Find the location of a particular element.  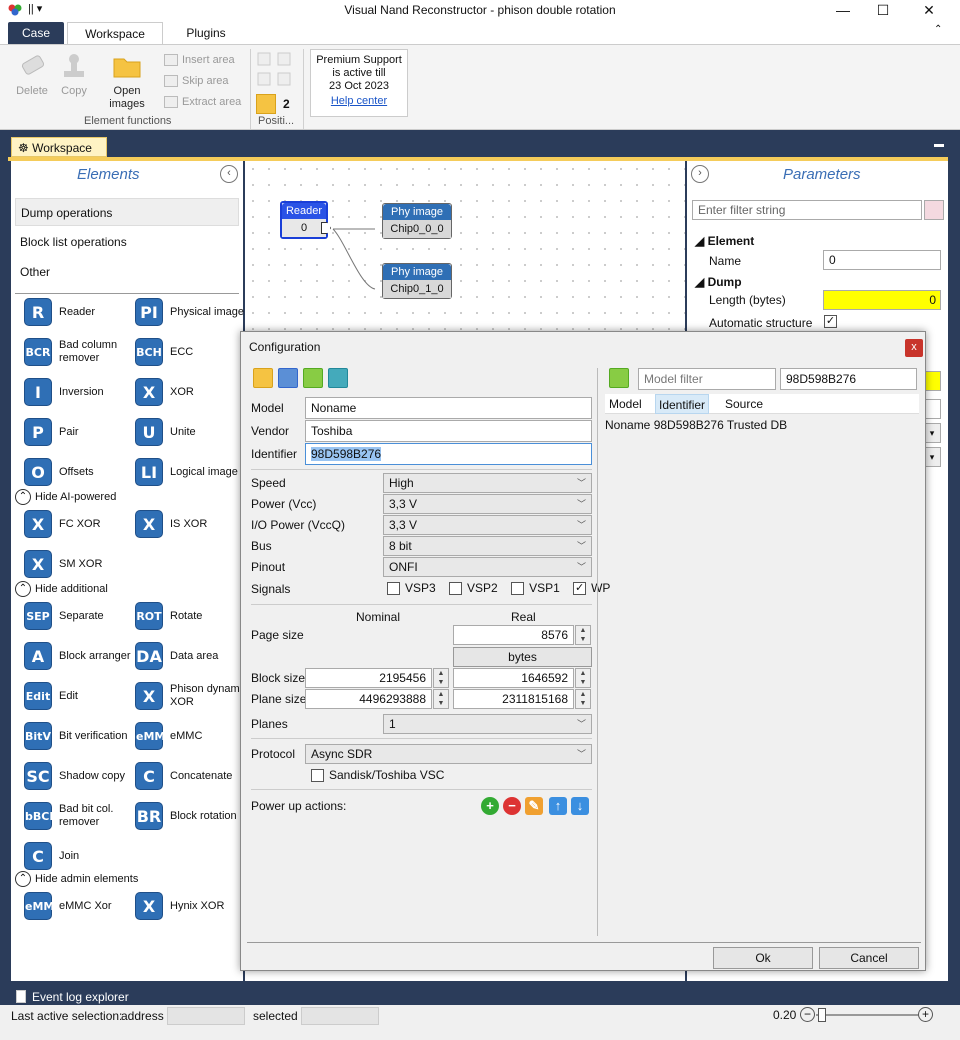

hide-admin-toggle: ⌃ Hide admin elements is located at coordinates (76, 879).